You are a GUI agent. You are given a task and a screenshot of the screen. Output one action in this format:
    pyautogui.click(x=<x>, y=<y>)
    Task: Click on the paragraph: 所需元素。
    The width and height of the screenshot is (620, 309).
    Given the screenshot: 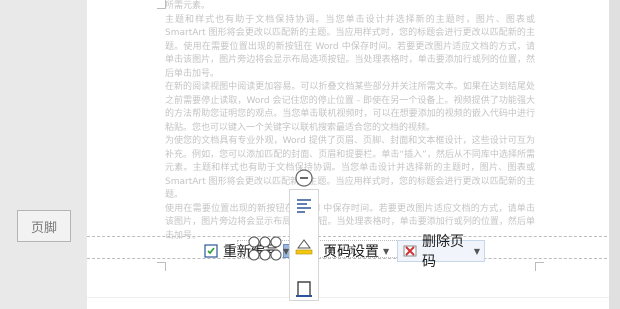 What is the action you would take?
    pyautogui.click(x=350, y=7)
    